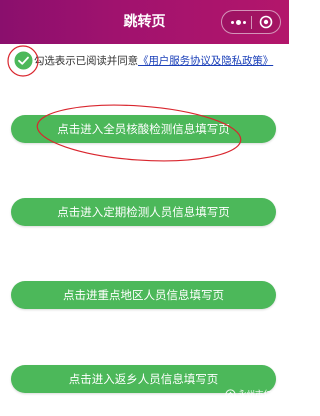  I want to click on more-dots-icon, so click(238, 22).